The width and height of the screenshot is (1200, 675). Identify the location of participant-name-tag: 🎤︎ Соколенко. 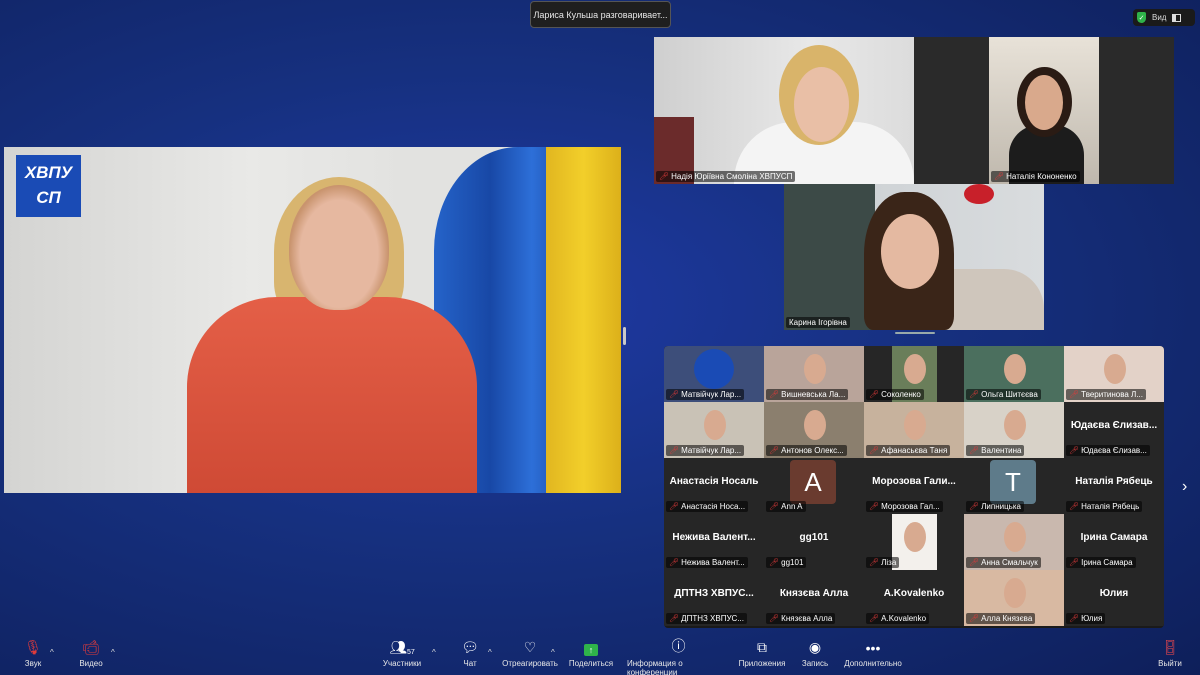
(895, 394).